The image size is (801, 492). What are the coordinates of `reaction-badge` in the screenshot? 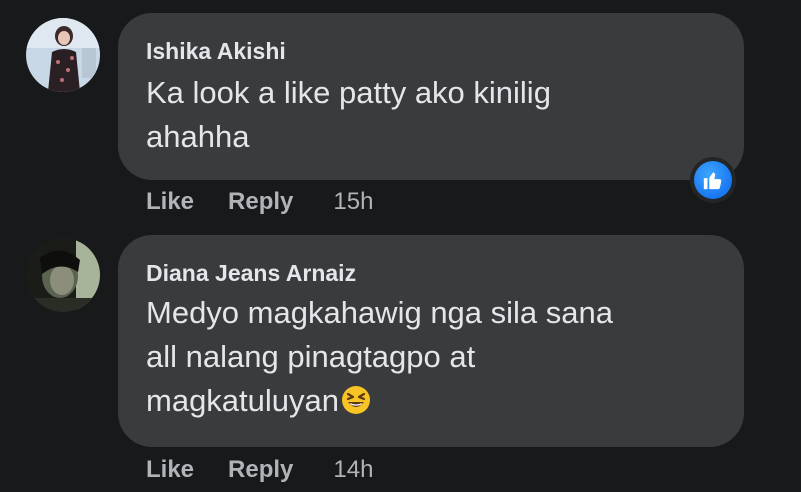 It's located at (713, 180).